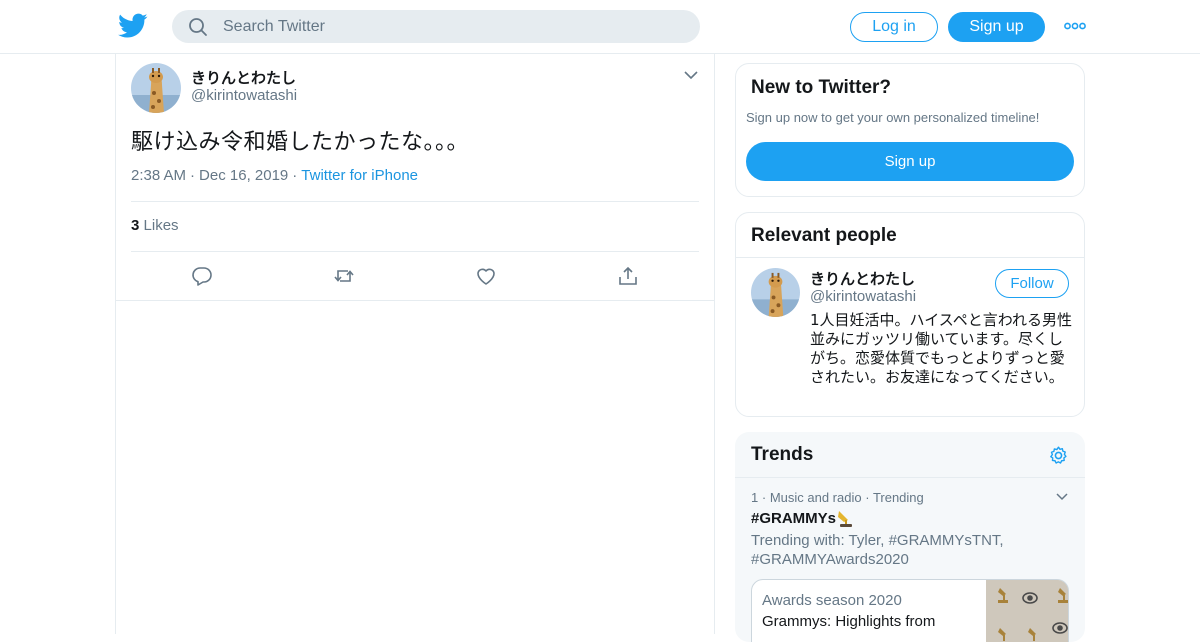 The height and width of the screenshot is (642, 1200). What do you see at coordinates (821, 87) in the screenshot?
I see `card-title: New to Twitter?` at bounding box center [821, 87].